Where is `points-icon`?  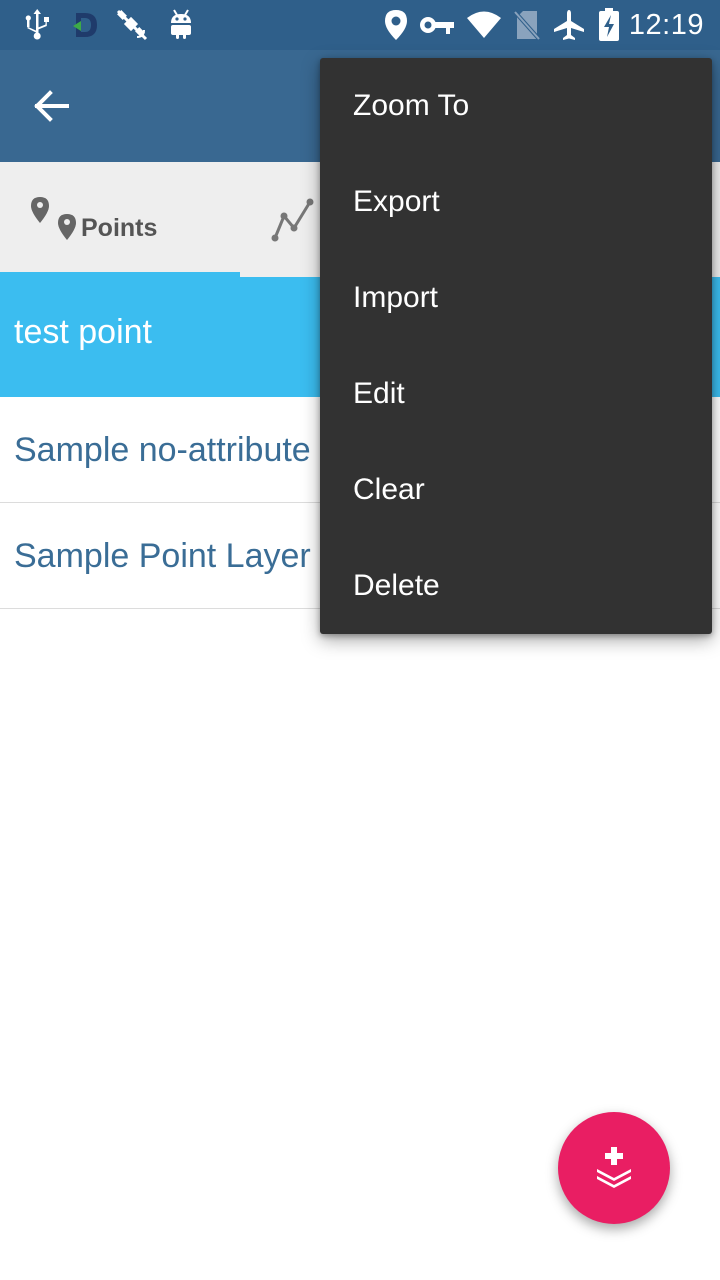 points-icon is located at coordinates (53, 218).